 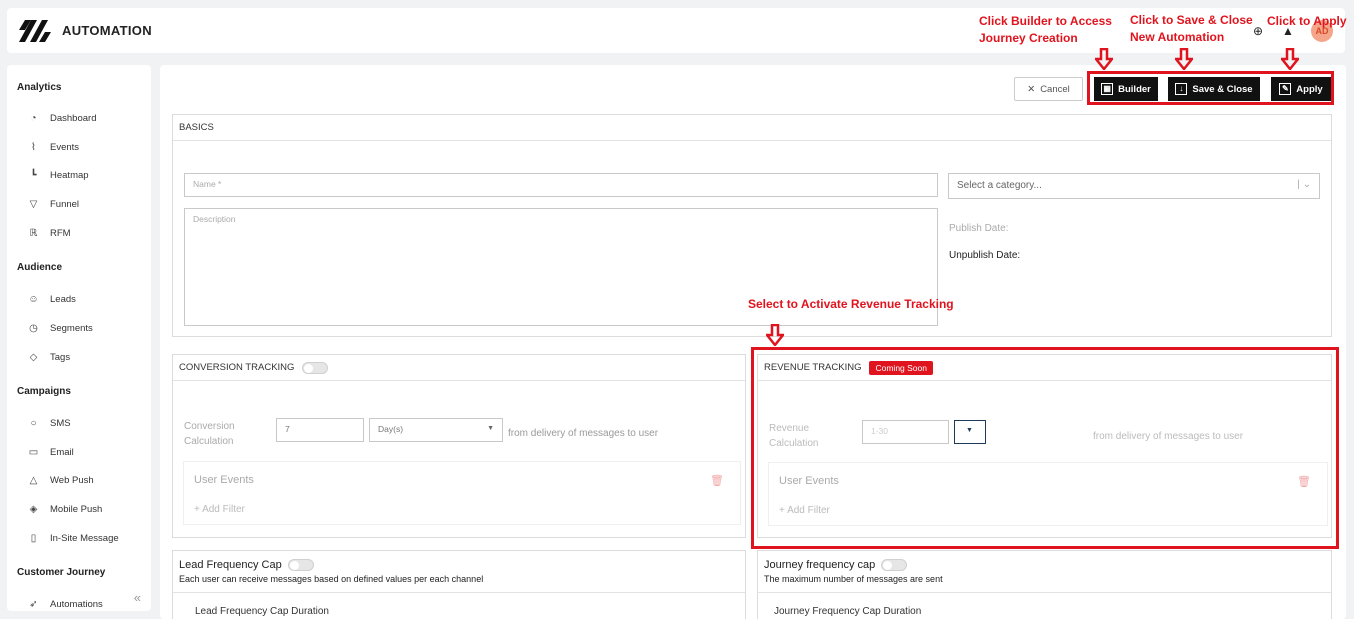 I want to click on conversion-tracking-title: CONVERSION TRACKING, so click(x=237, y=367).